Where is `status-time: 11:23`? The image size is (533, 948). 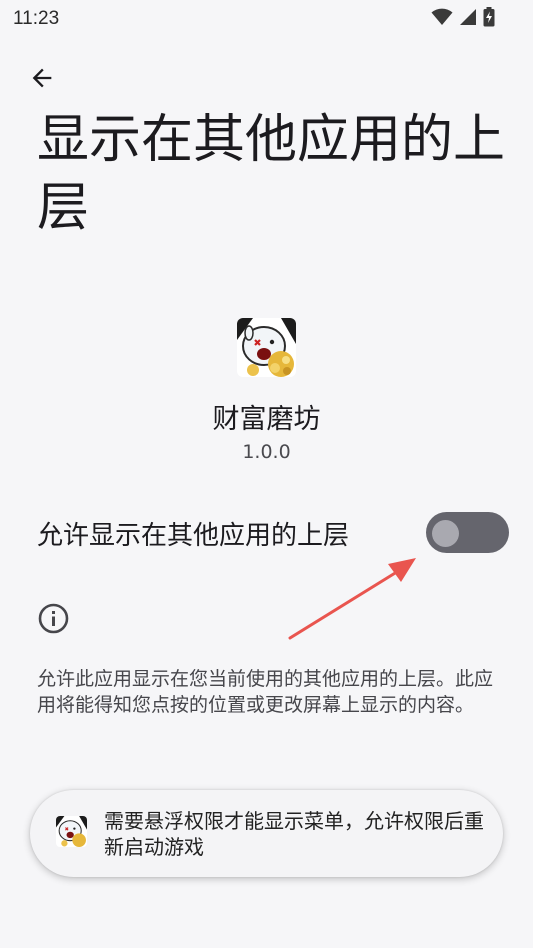
status-time: 11:23 is located at coordinates (36, 18).